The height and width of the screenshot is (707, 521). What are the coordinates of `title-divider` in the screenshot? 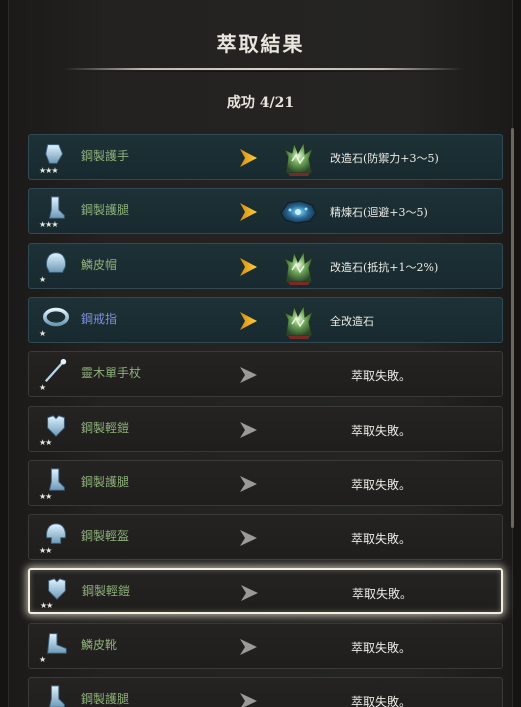 It's located at (263, 70).